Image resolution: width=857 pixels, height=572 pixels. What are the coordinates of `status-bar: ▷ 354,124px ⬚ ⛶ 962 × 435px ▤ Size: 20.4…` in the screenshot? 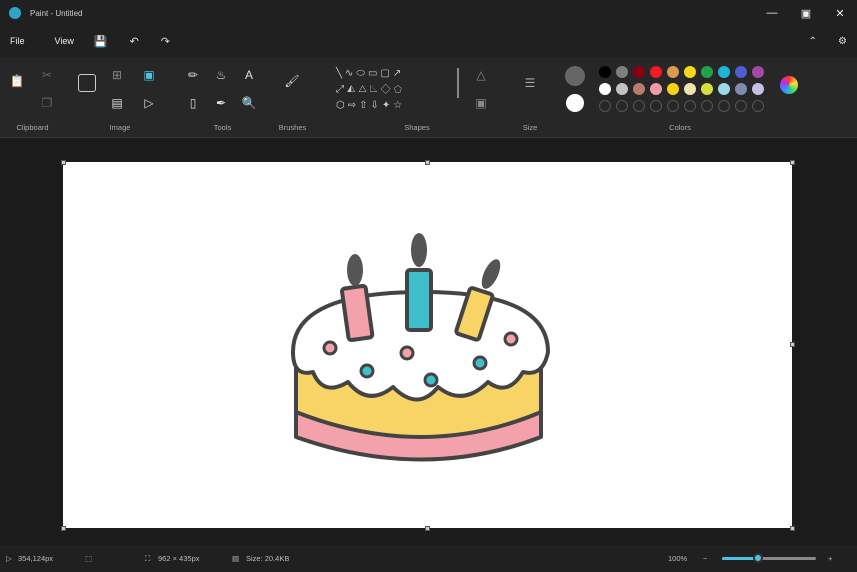 It's located at (428, 558).